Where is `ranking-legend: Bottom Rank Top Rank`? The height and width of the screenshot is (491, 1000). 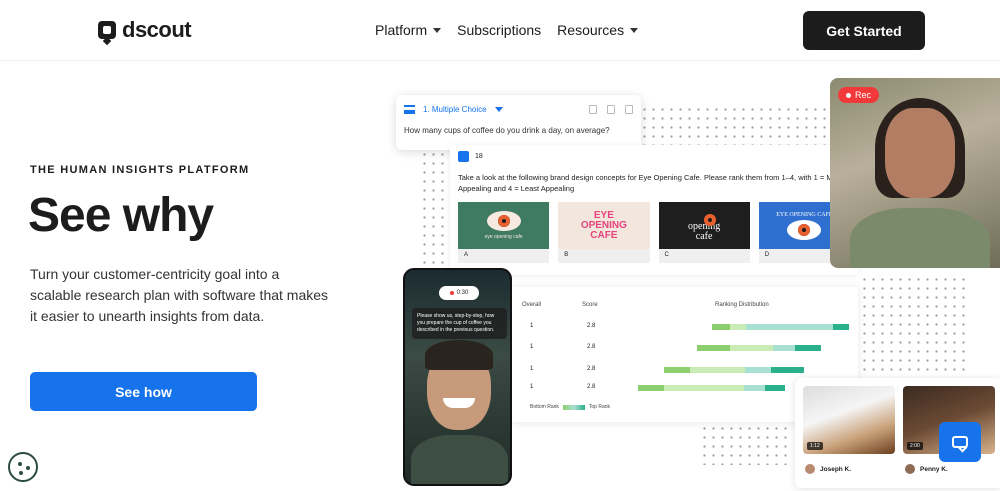
ranking-legend: Bottom Rank Top Rank is located at coordinates (570, 407).